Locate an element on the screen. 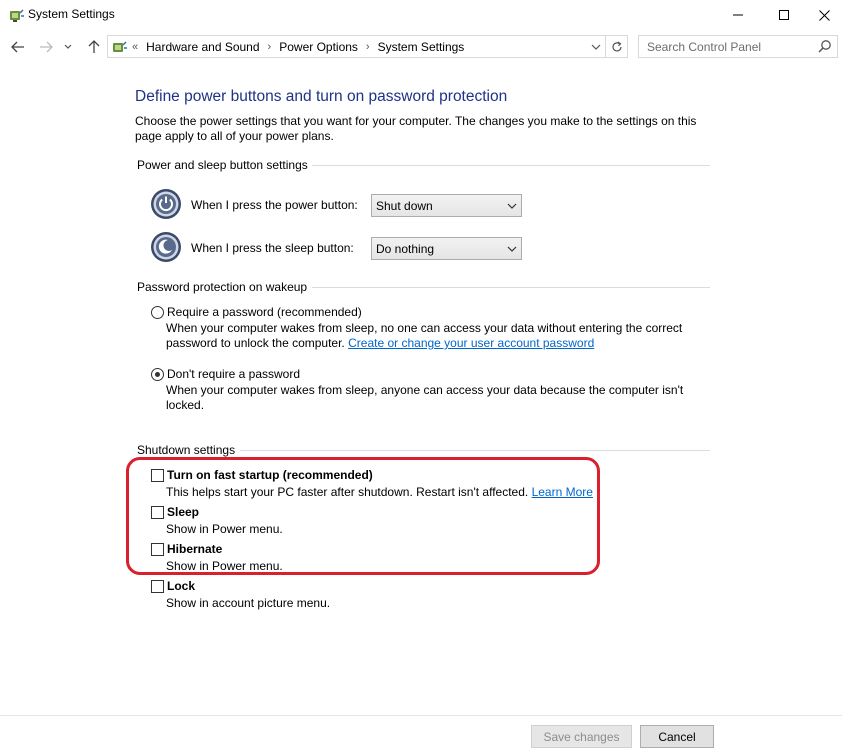  refresh-button is located at coordinates (617, 46).